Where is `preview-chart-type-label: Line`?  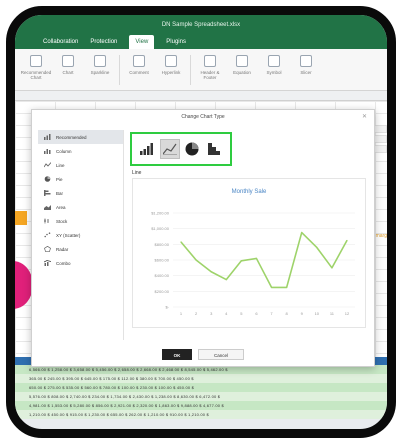 preview-chart-type-label: Line is located at coordinates (137, 173).